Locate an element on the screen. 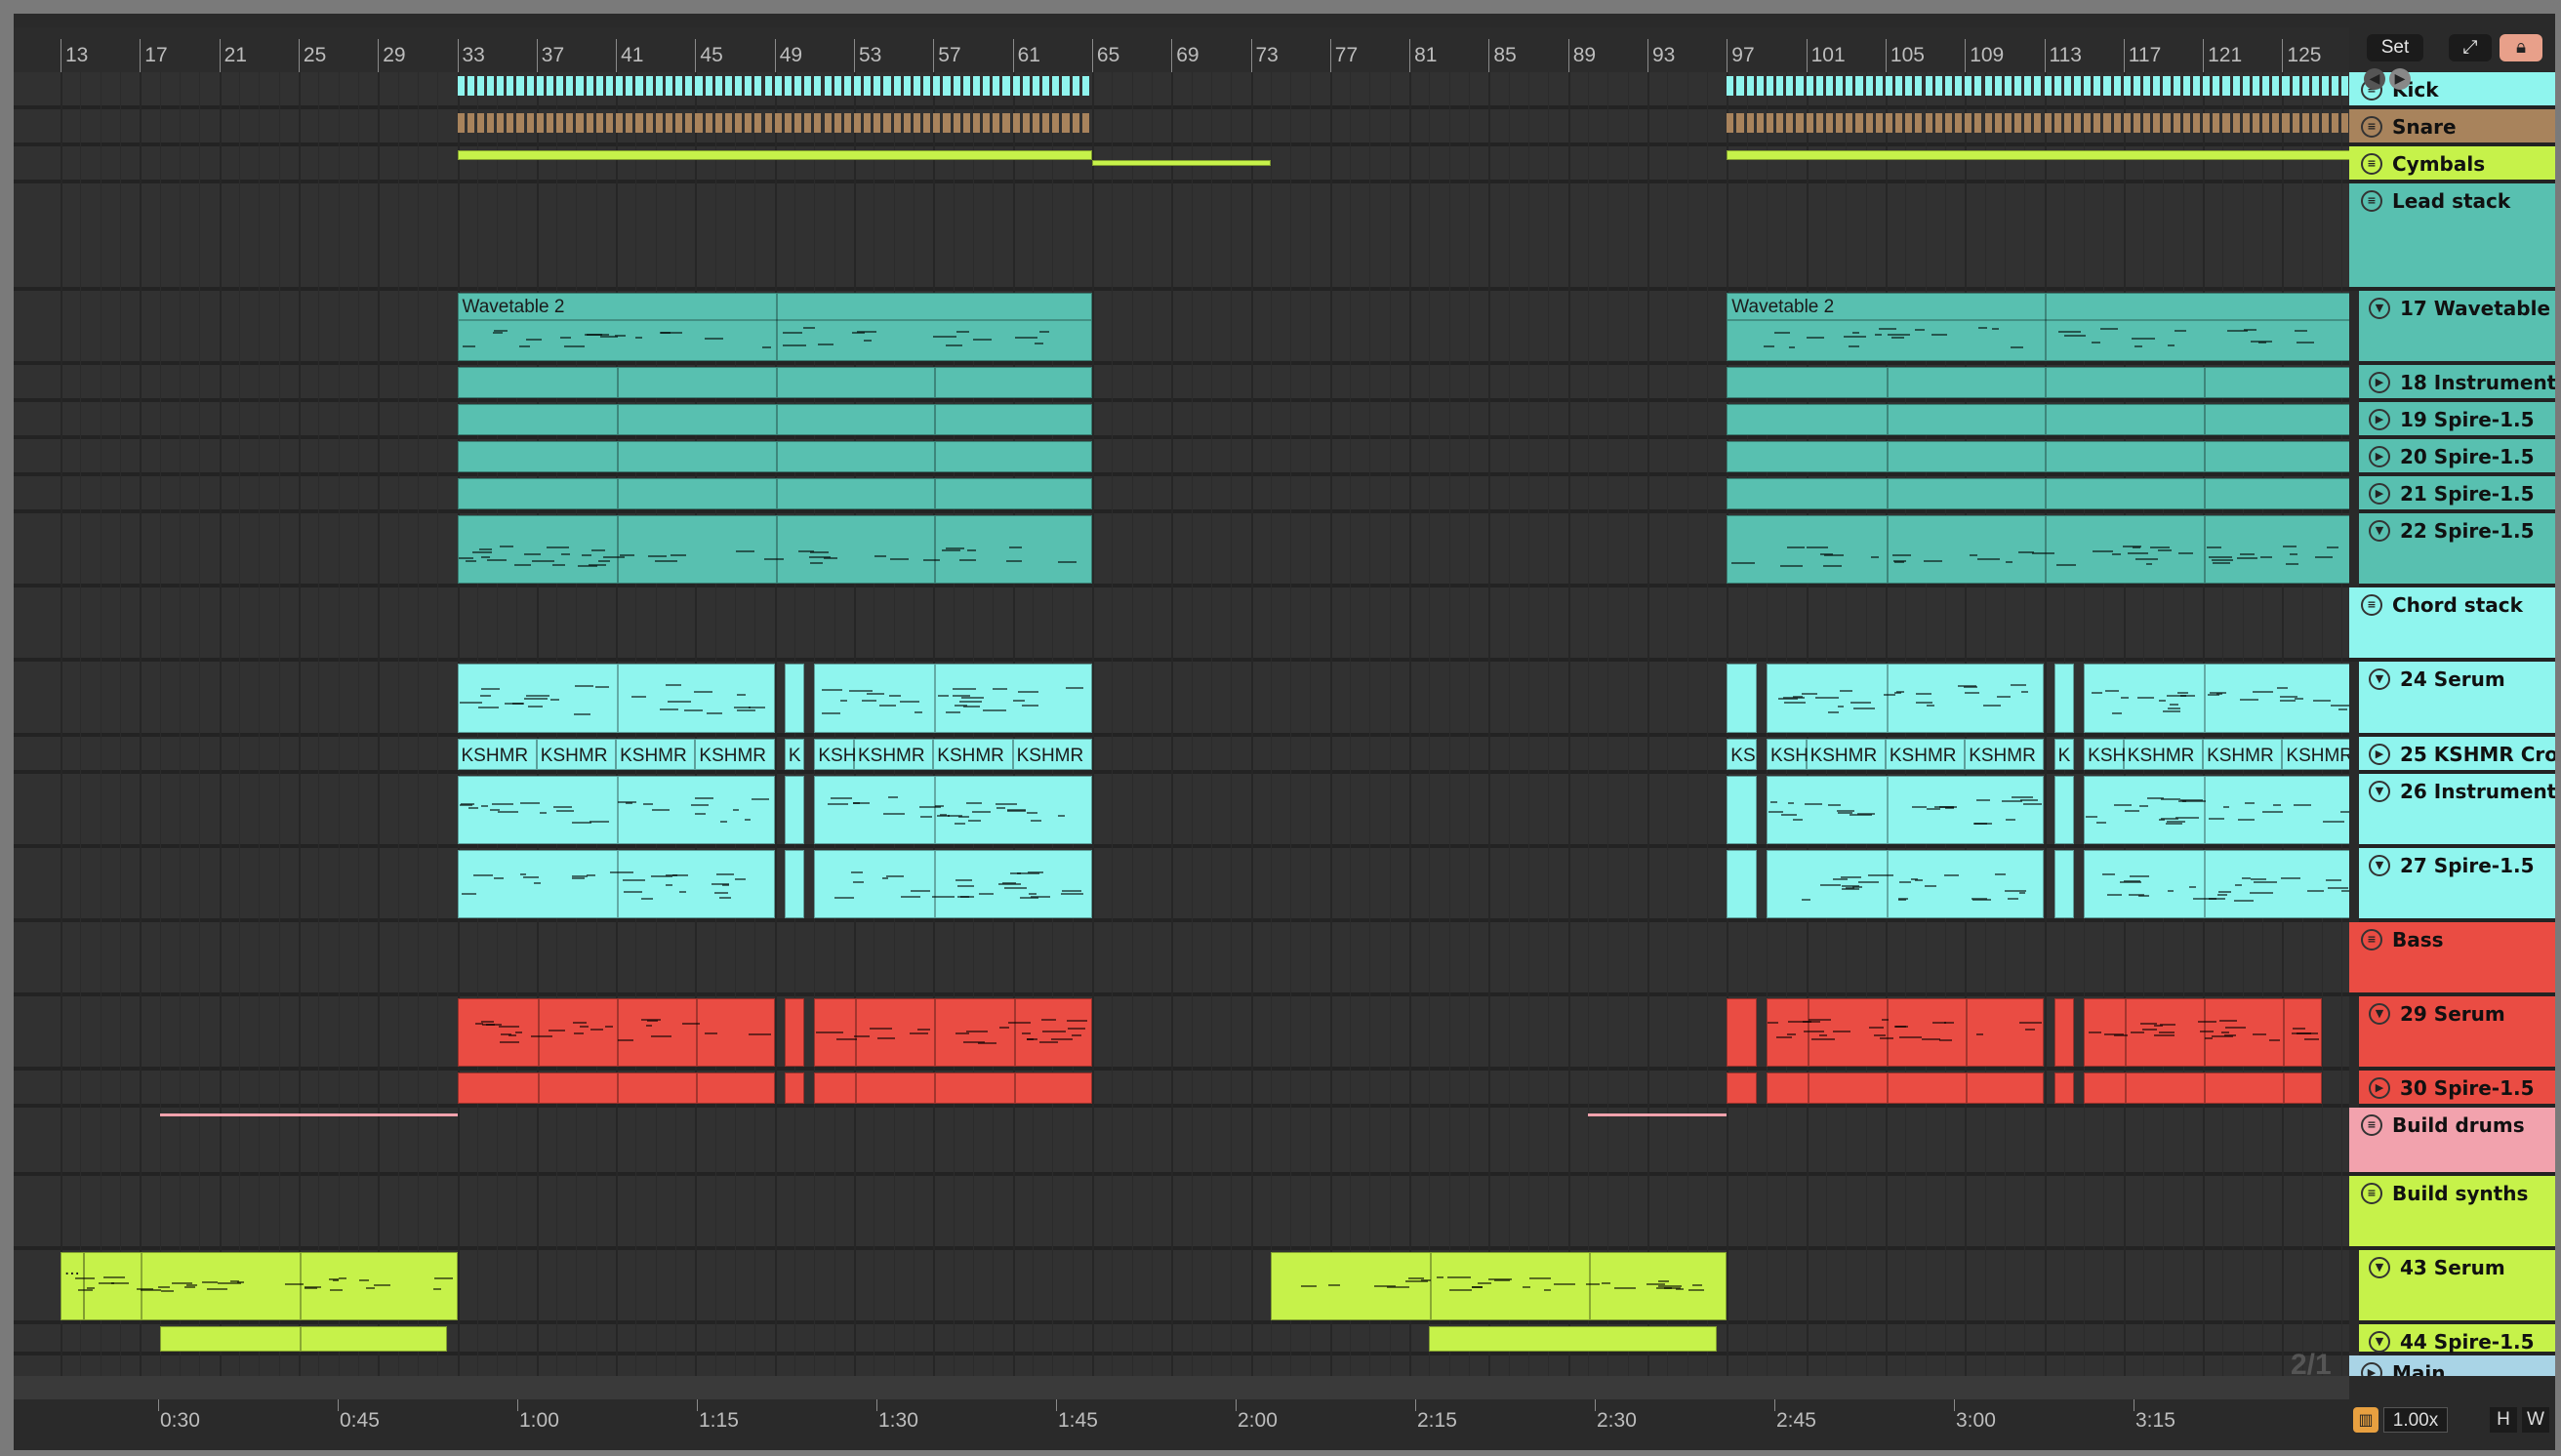  track-header: ▶ 25 KSHMR Cro is located at coordinates (2457, 755).